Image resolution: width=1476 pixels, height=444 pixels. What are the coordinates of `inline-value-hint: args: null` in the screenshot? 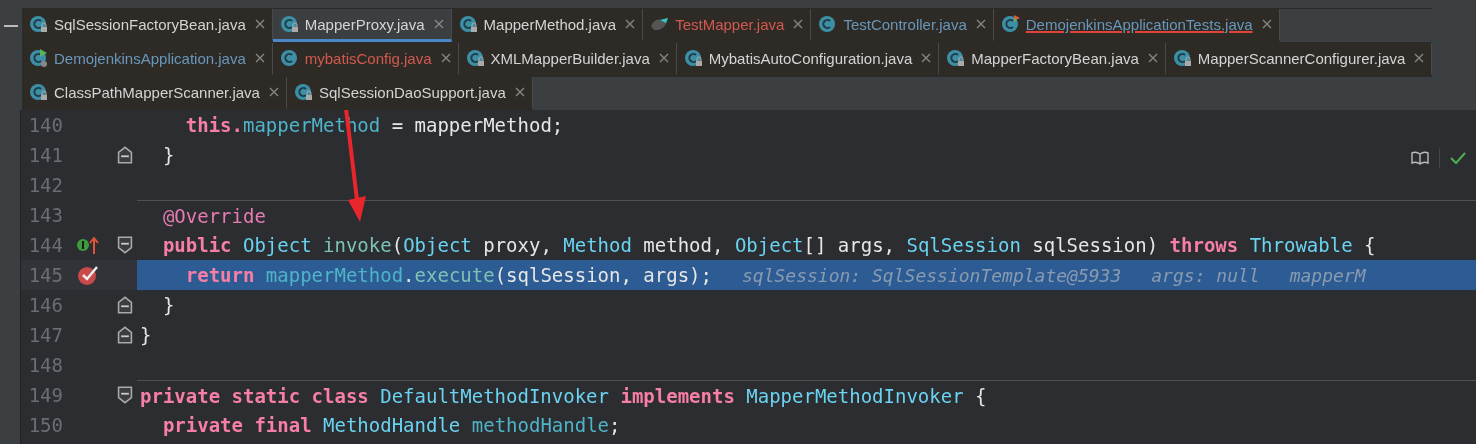 It's located at (1205, 275).